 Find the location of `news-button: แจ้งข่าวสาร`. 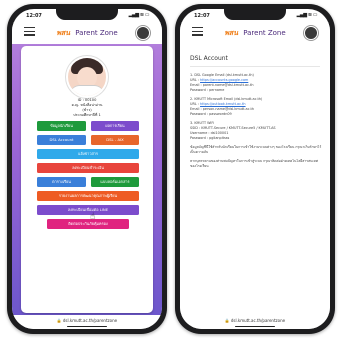

news-button: แจ้งข่าวสาร is located at coordinates (88, 154).